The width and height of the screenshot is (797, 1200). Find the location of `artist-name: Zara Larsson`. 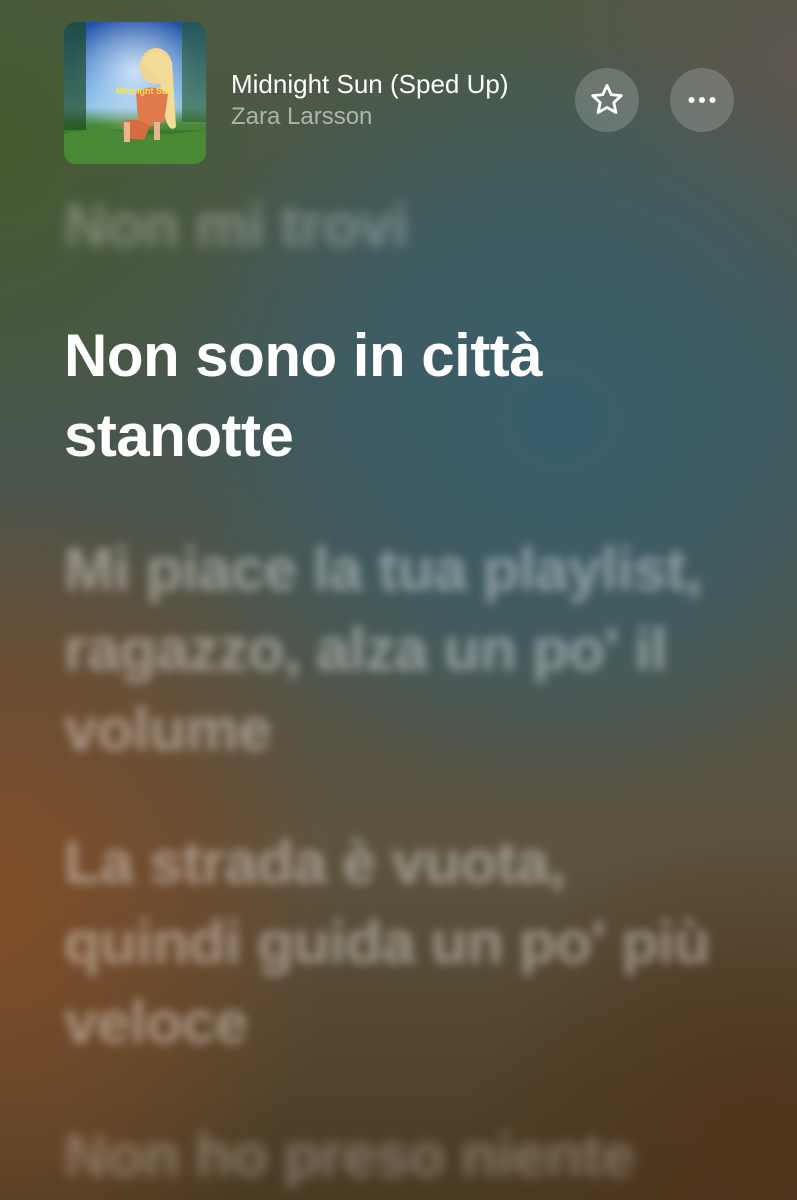

artist-name: Zara Larsson is located at coordinates (301, 117).